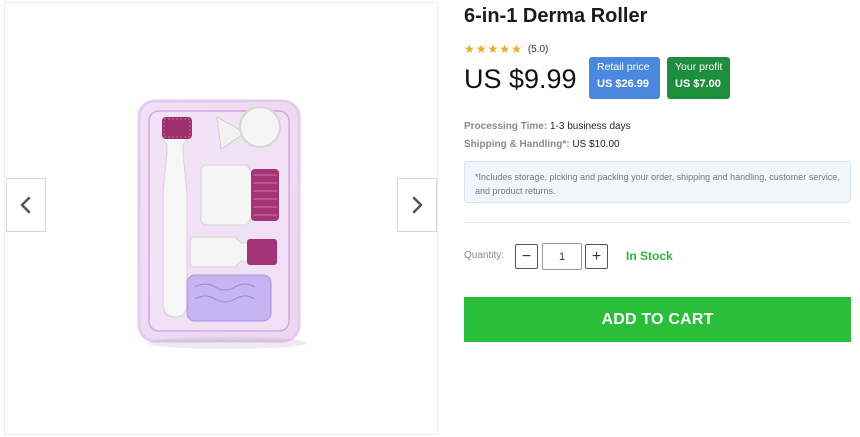 This screenshot has width=860, height=437. What do you see at coordinates (698, 84) in the screenshot?
I see `profit-value: US $7.00` at bounding box center [698, 84].